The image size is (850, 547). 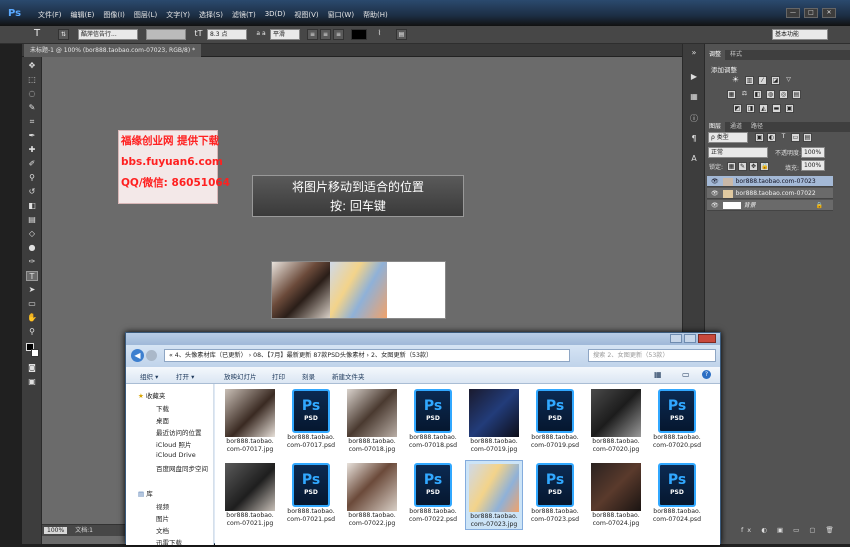 What do you see at coordinates (162, 530) in the screenshot?
I see `nav-documents: 文档` at bounding box center [162, 530].